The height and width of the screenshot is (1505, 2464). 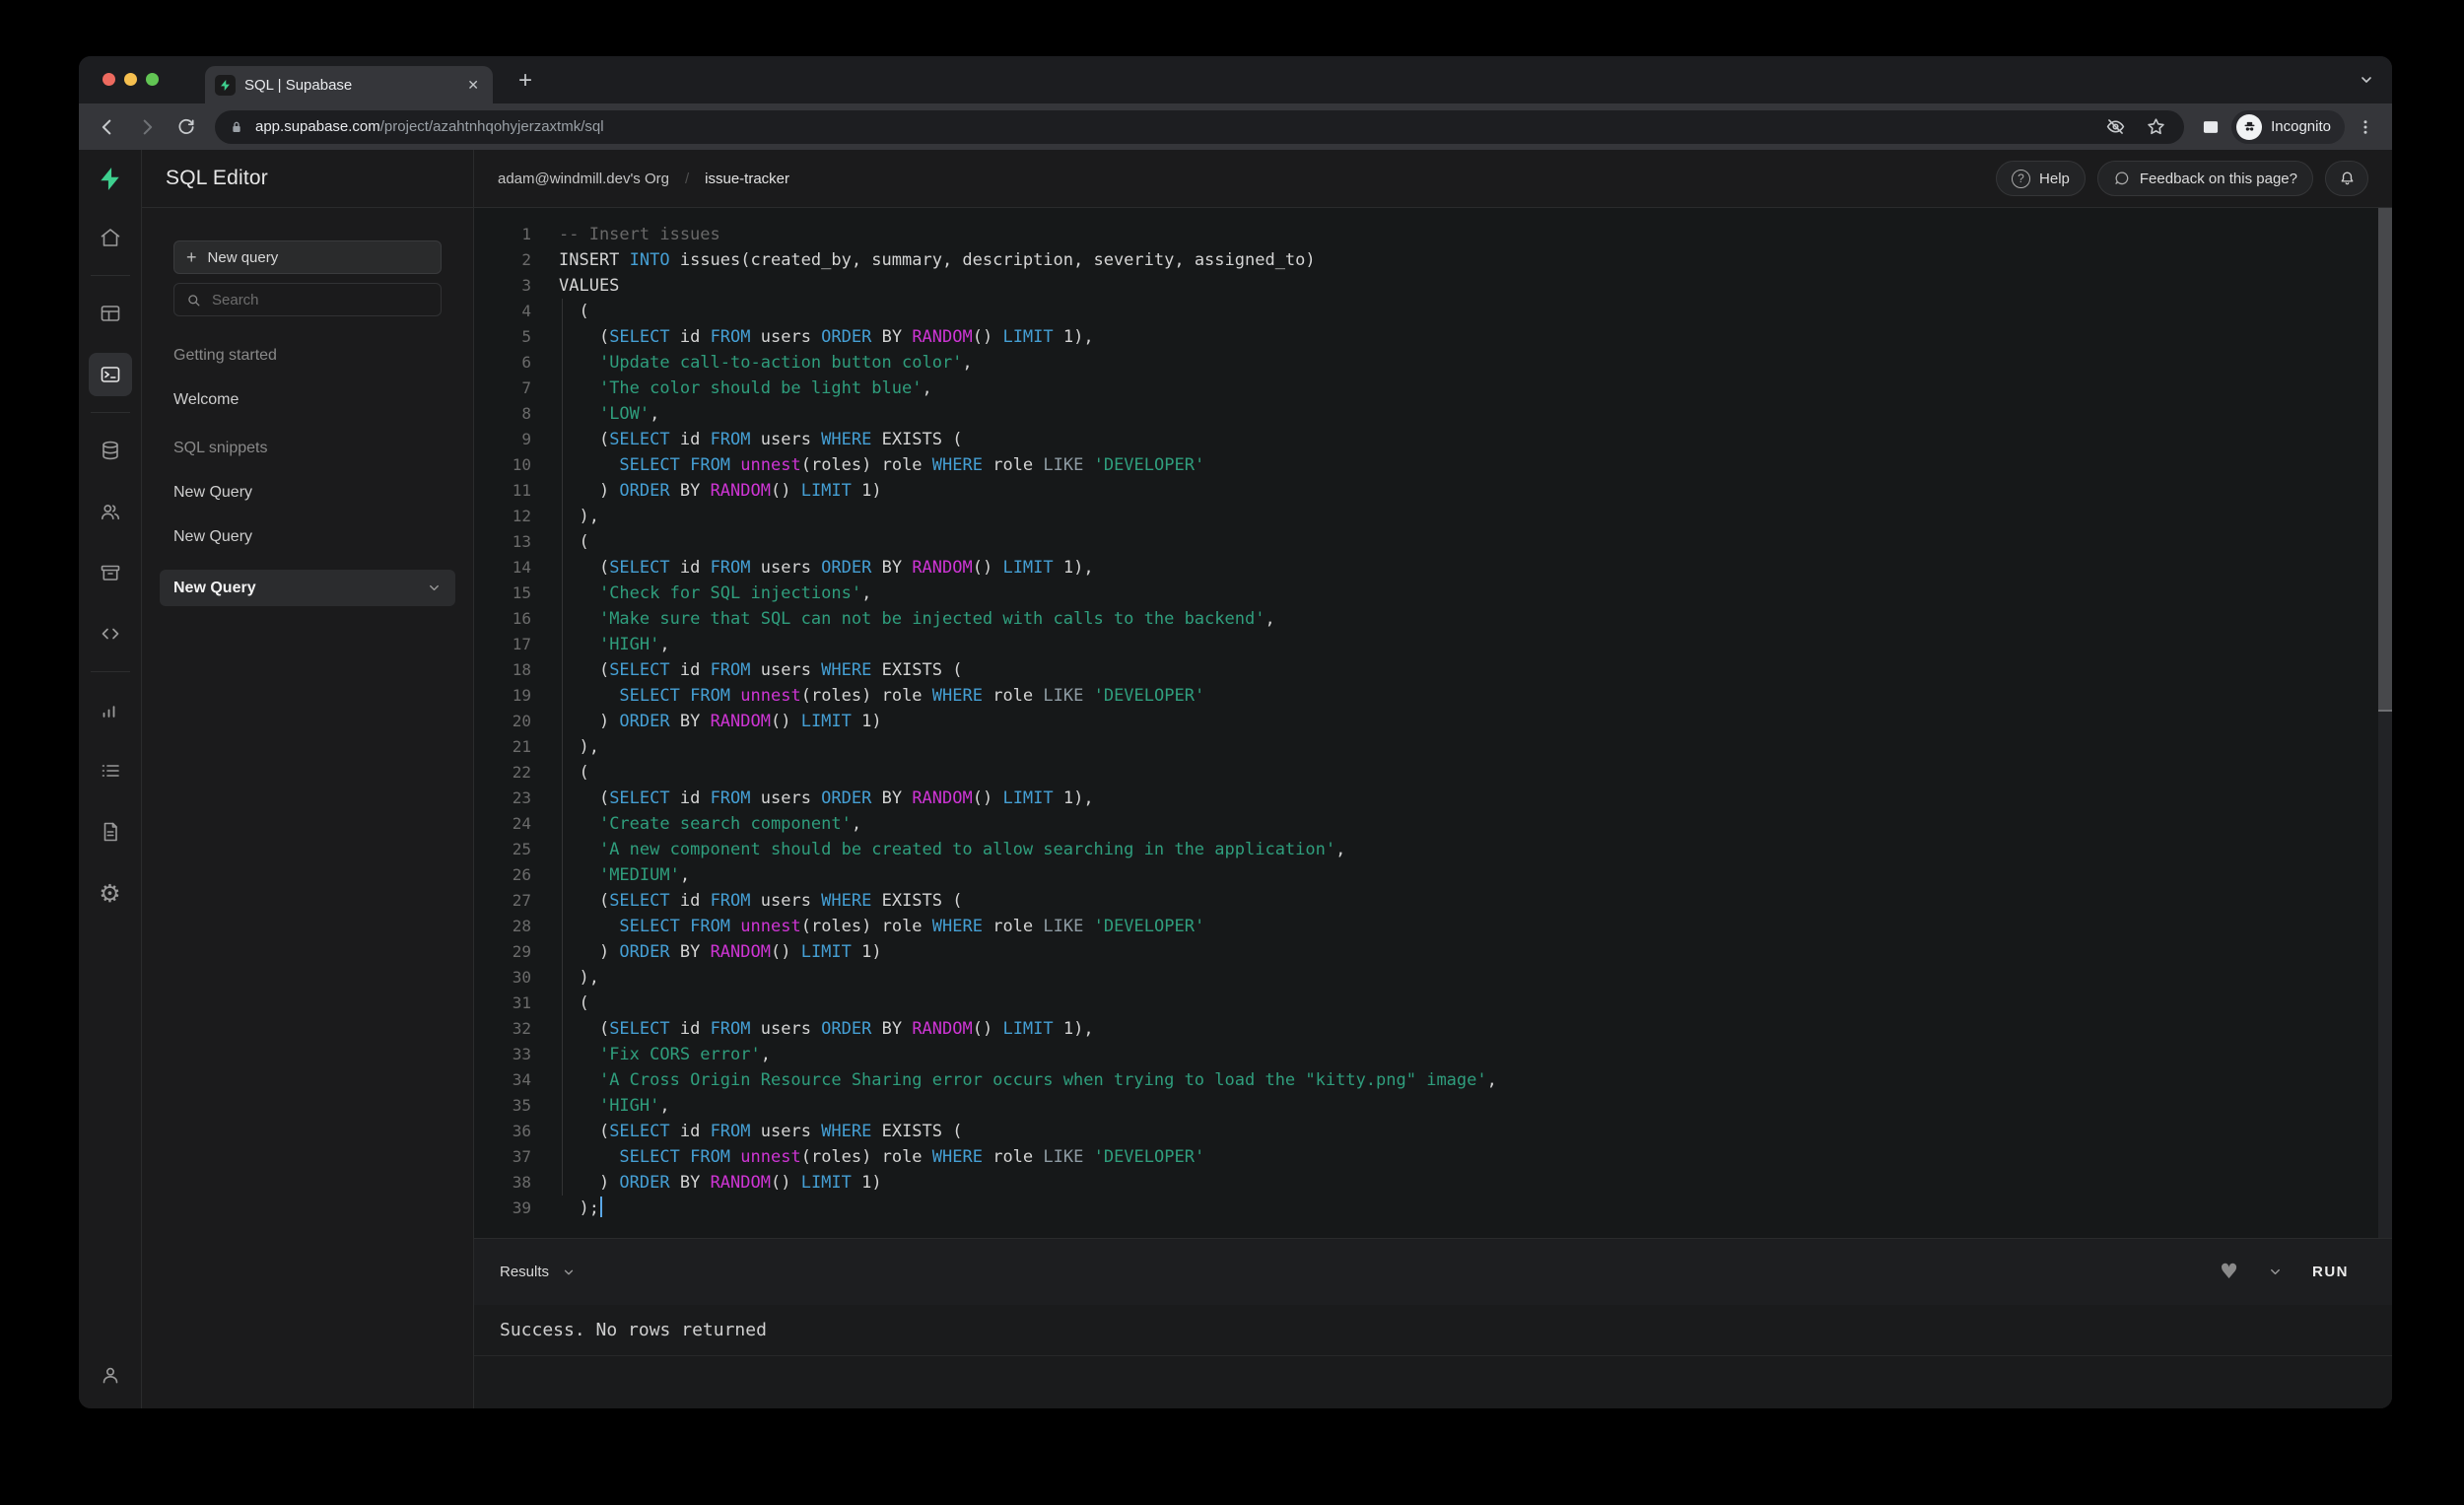 What do you see at coordinates (2204, 178) in the screenshot?
I see `feedback-button: Feedback on this page?` at bounding box center [2204, 178].